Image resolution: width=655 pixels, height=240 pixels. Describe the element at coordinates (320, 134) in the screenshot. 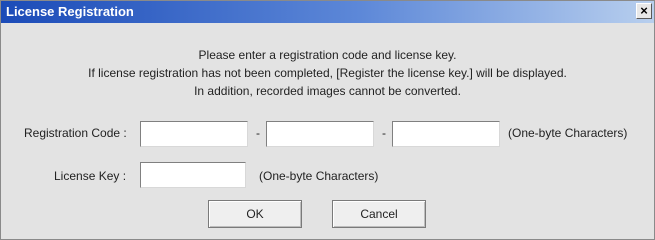

I see `registration-code-part-2-input` at that location.